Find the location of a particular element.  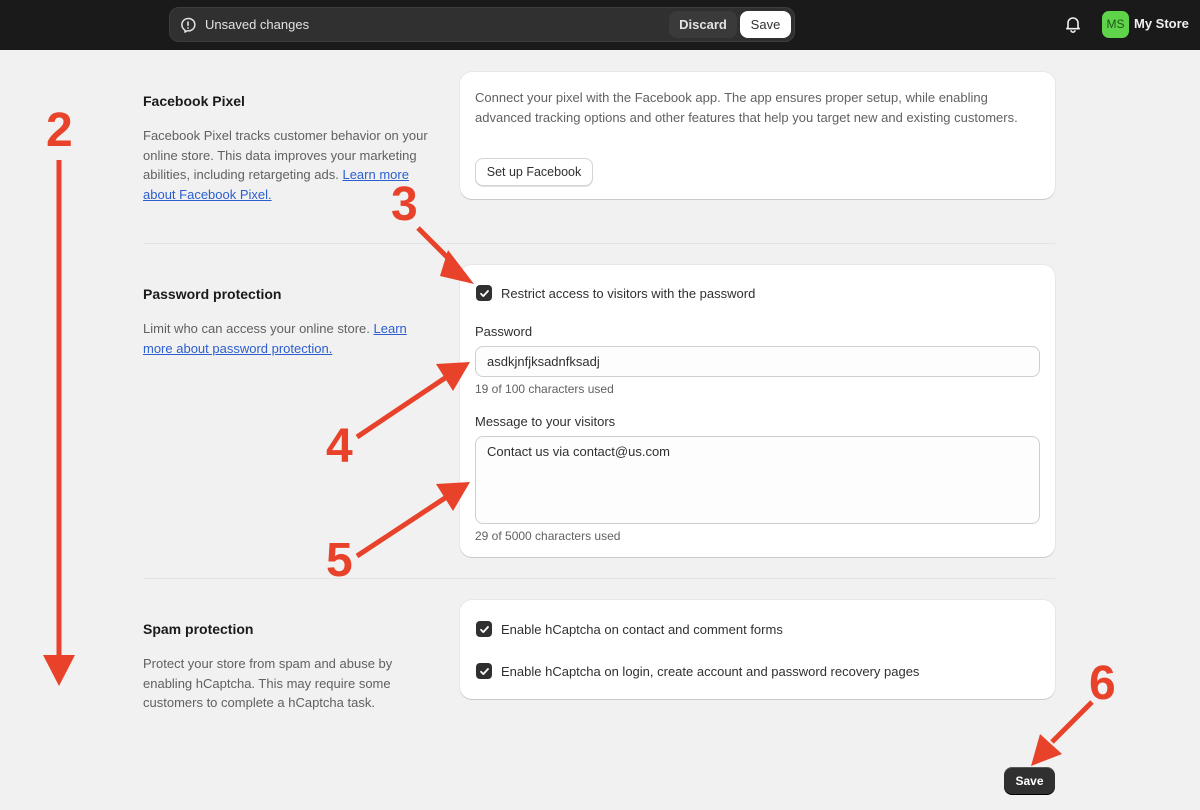

message-label: Message to your visitors is located at coordinates (545, 421).